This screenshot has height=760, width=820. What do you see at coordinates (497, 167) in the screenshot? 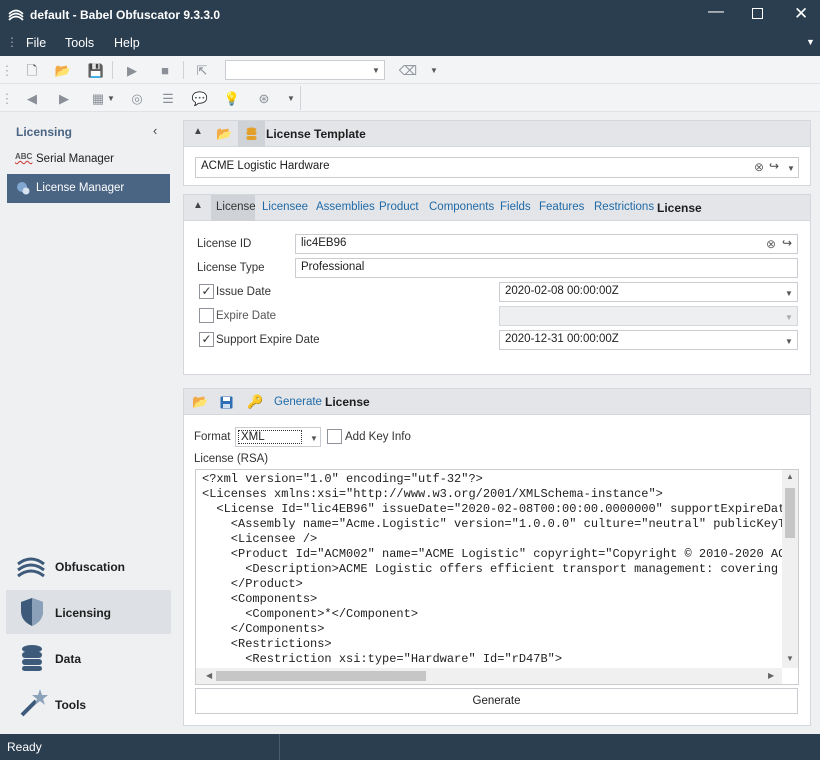
I see `template-selector: ACME Logistic Hardware` at bounding box center [497, 167].